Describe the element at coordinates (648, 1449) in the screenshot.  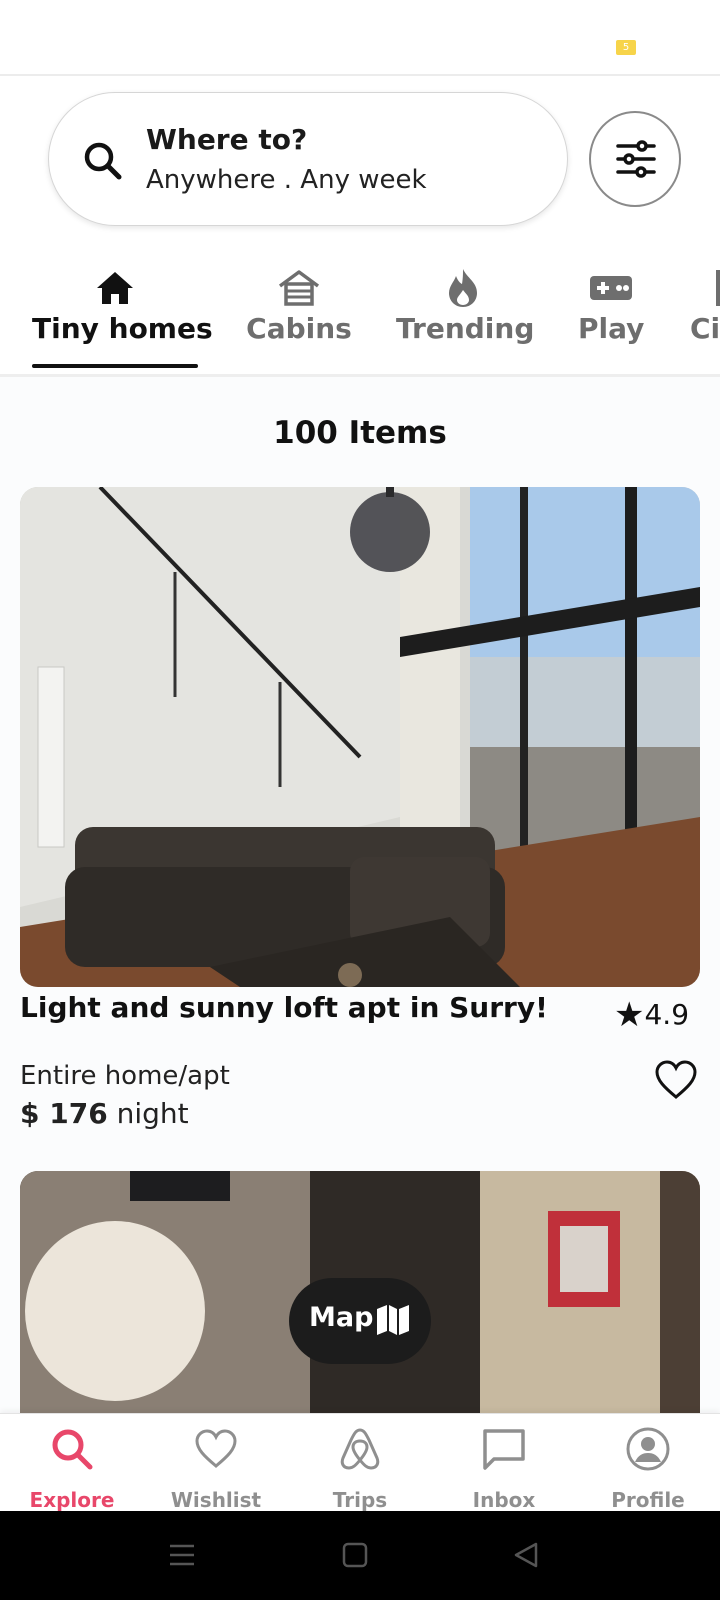
I see `profile-icon` at that location.